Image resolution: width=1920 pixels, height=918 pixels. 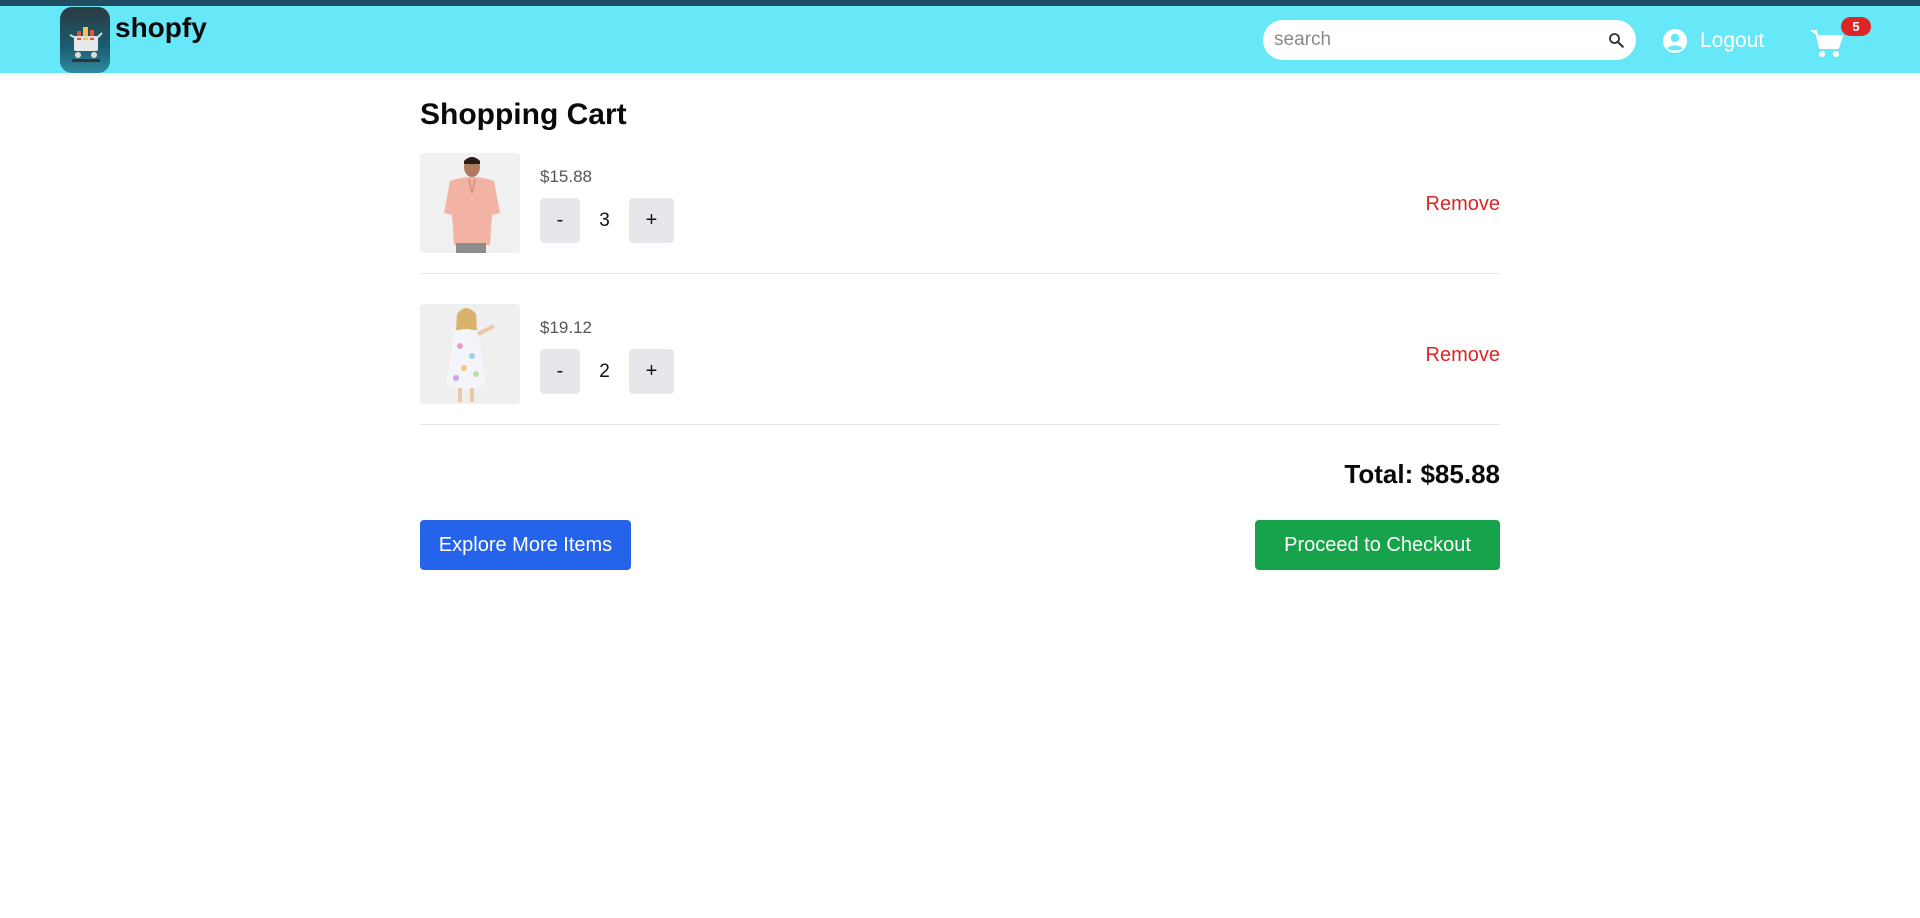 What do you see at coordinates (960, 39) in the screenshot?
I see `navbar: shopfy Logout 5` at bounding box center [960, 39].